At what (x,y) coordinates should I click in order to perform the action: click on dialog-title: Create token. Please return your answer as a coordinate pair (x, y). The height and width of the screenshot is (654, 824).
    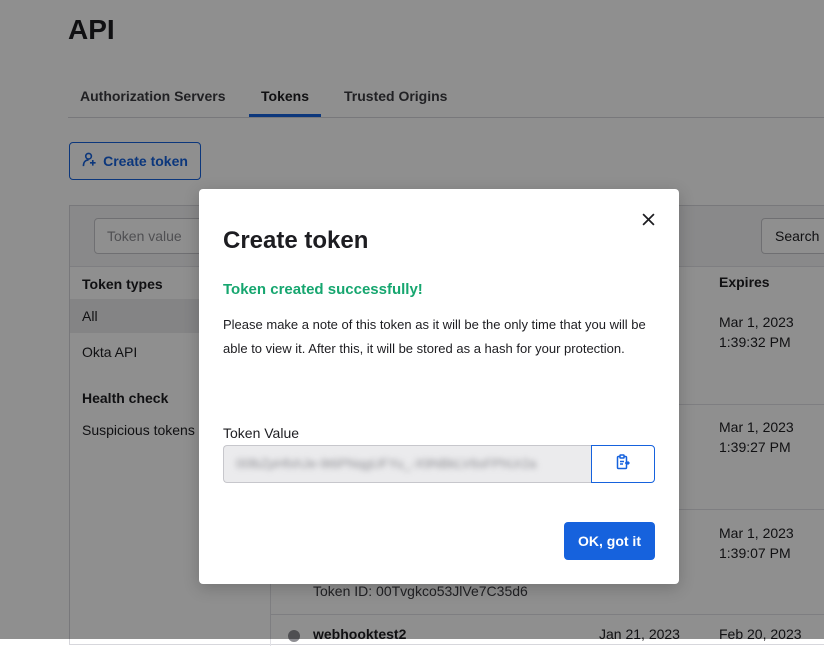
    Looking at the image, I should click on (296, 240).